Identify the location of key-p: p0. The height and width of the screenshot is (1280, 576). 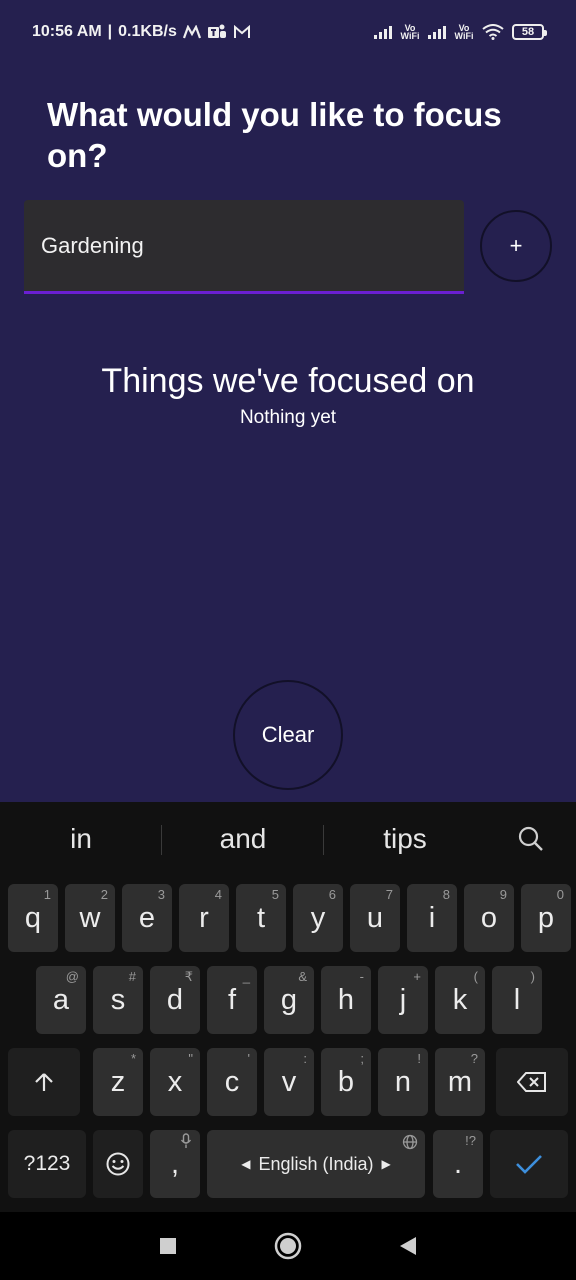
(546, 918).